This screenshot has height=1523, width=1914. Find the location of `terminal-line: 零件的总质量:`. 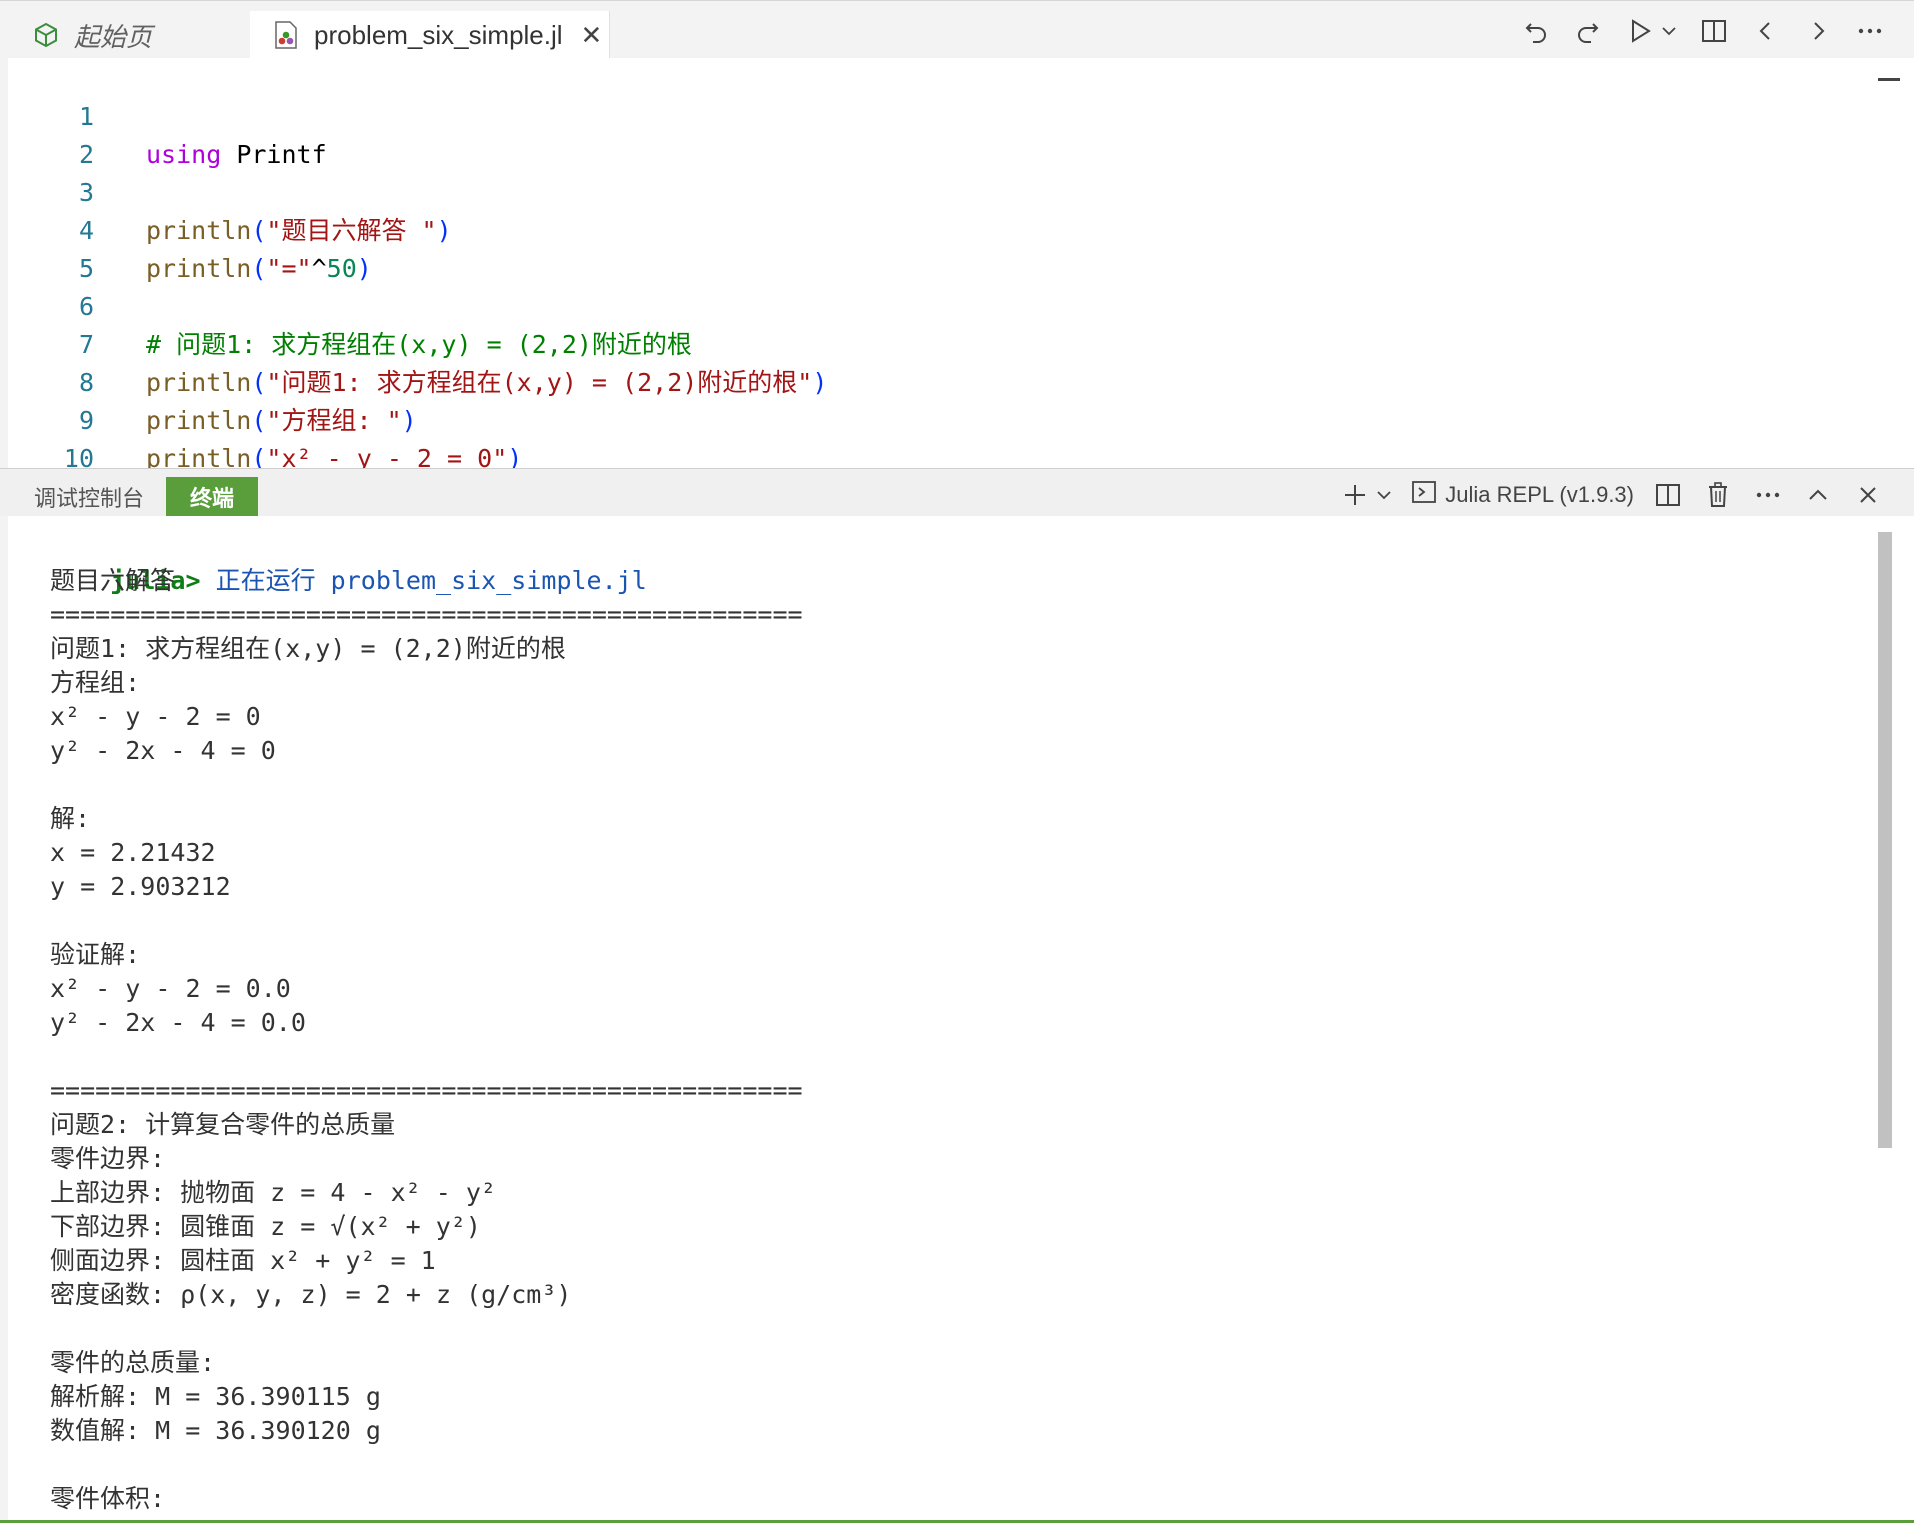

terminal-line: 零件的总质量: is located at coordinates (133, 1362).